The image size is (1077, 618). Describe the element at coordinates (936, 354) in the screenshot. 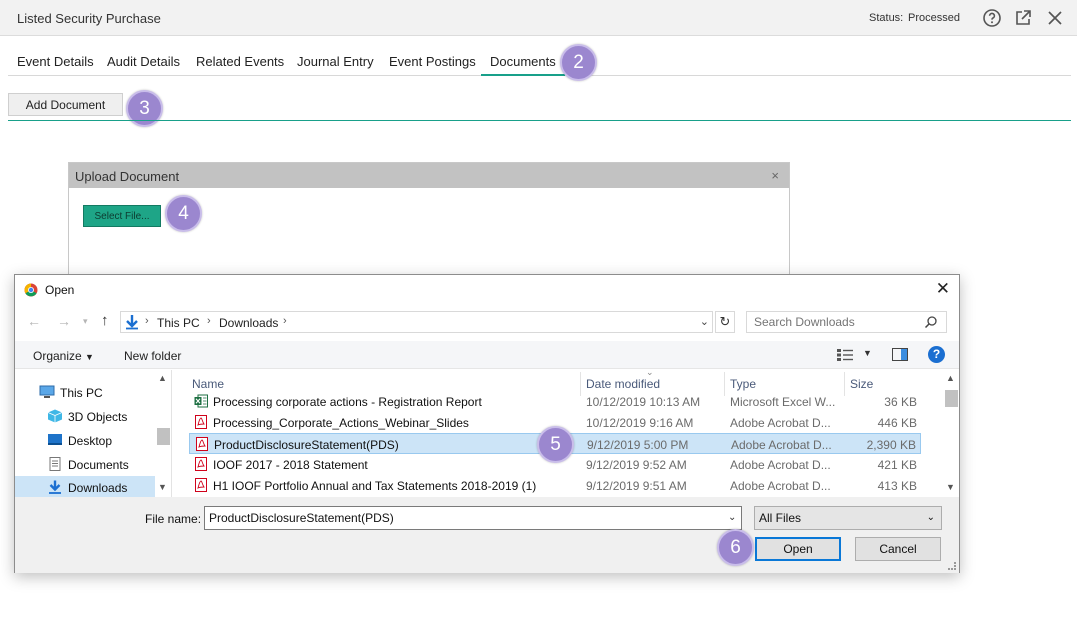

I see `help-icon: ?` at that location.